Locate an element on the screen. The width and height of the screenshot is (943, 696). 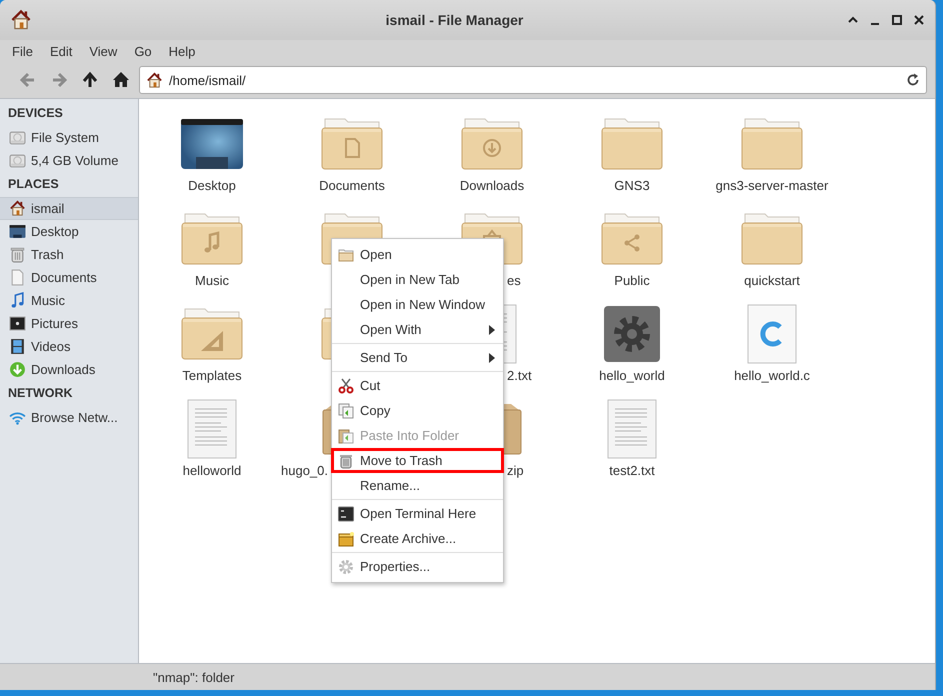
menu-item: Open With is located at coordinates (417, 329).